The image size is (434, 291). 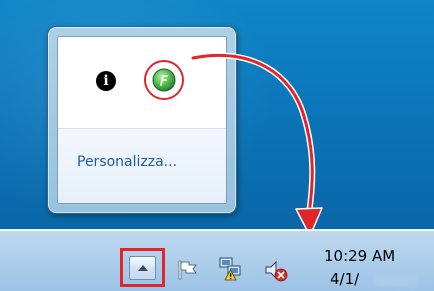 I want to click on flag-icon, so click(x=188, y=270).